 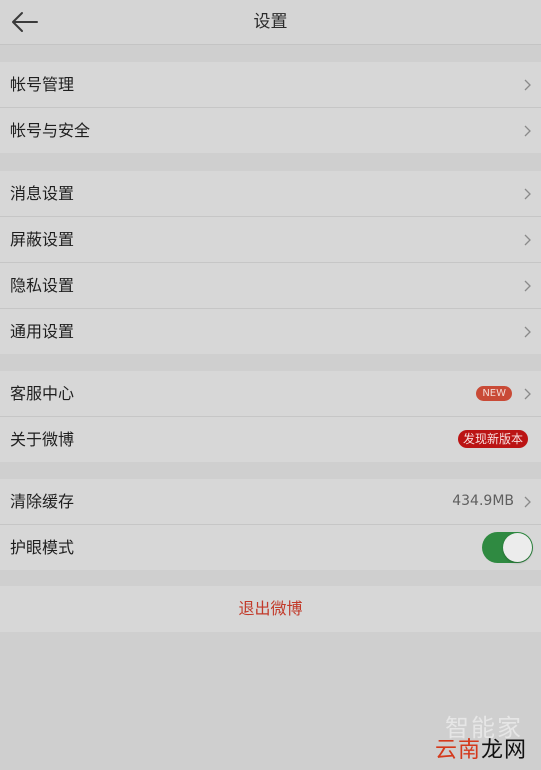 I want to click on watermark-line2-b: 龙网, so click(x=503, y=750).